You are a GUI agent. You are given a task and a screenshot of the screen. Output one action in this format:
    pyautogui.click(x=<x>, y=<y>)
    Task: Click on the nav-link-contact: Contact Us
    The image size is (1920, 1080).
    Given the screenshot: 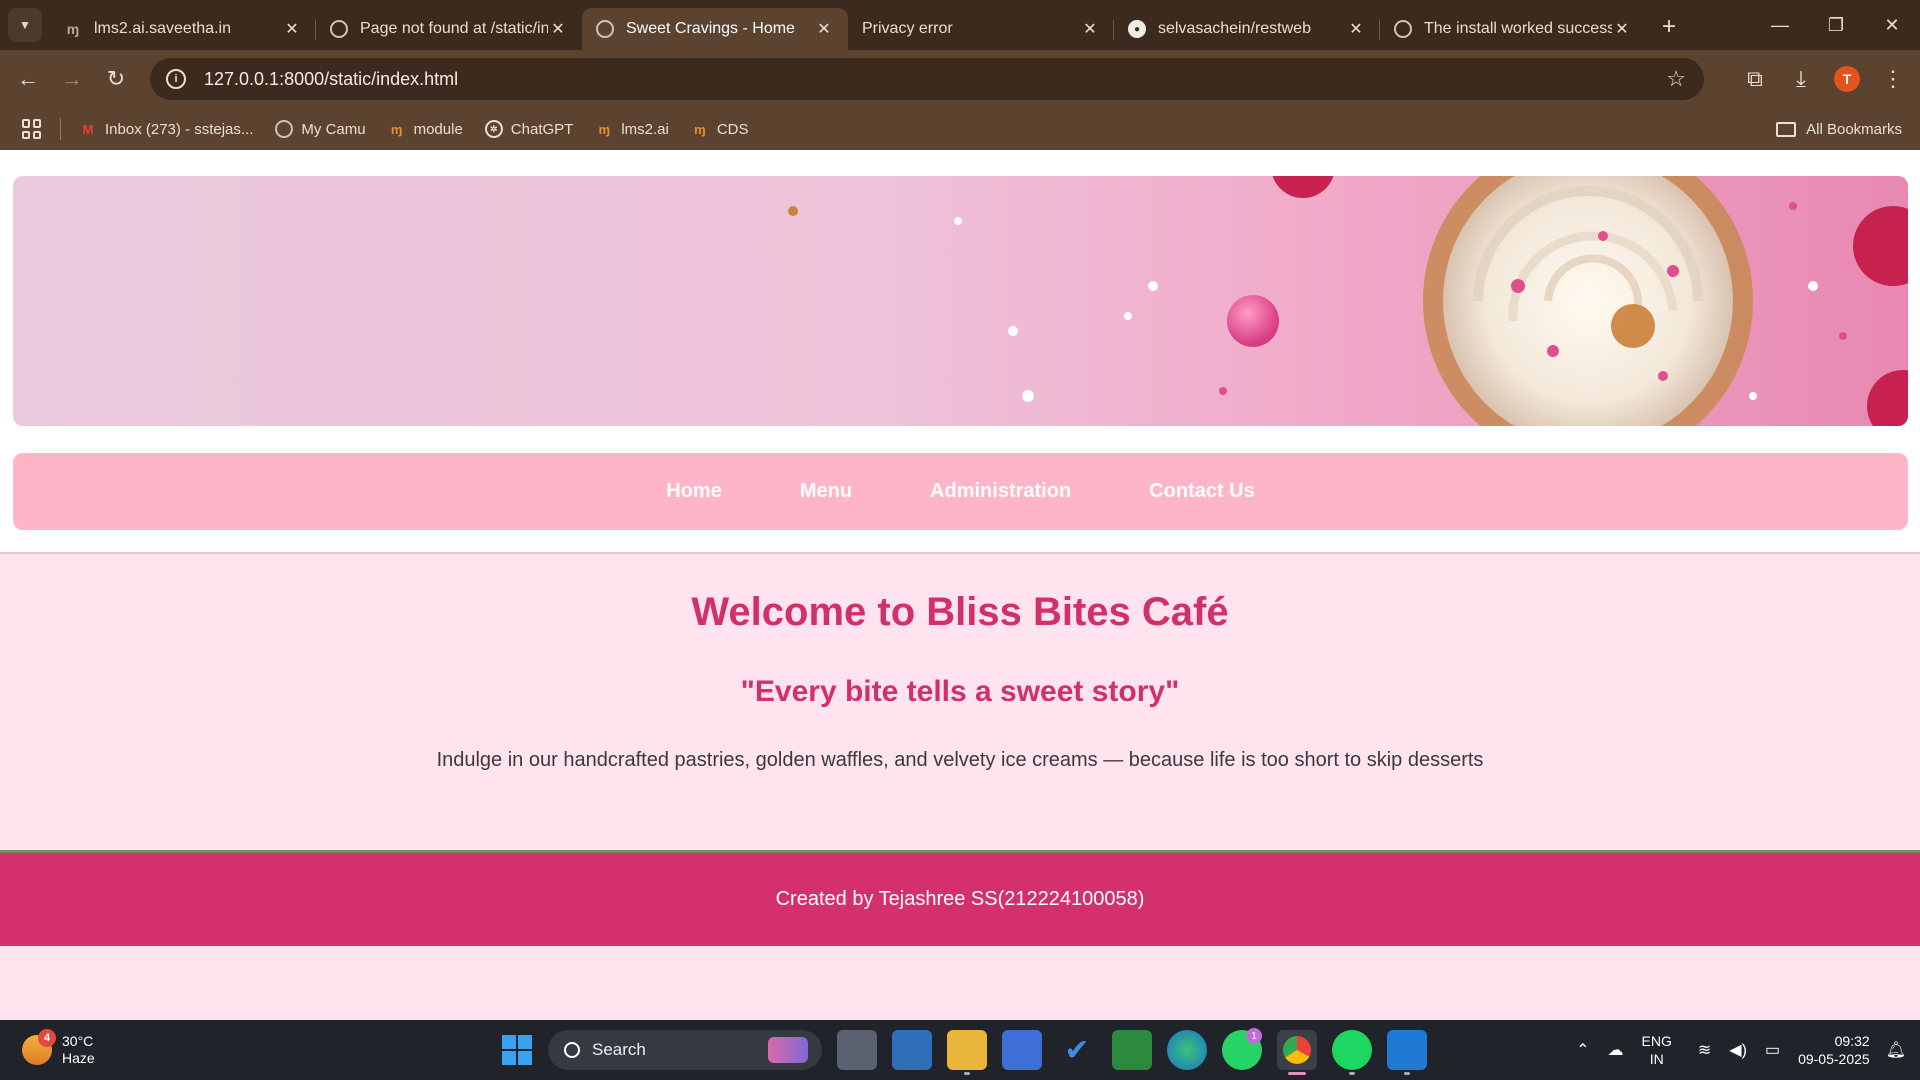 What is the action you would take?
    pyautogui.click(x=1202, y=491)
    